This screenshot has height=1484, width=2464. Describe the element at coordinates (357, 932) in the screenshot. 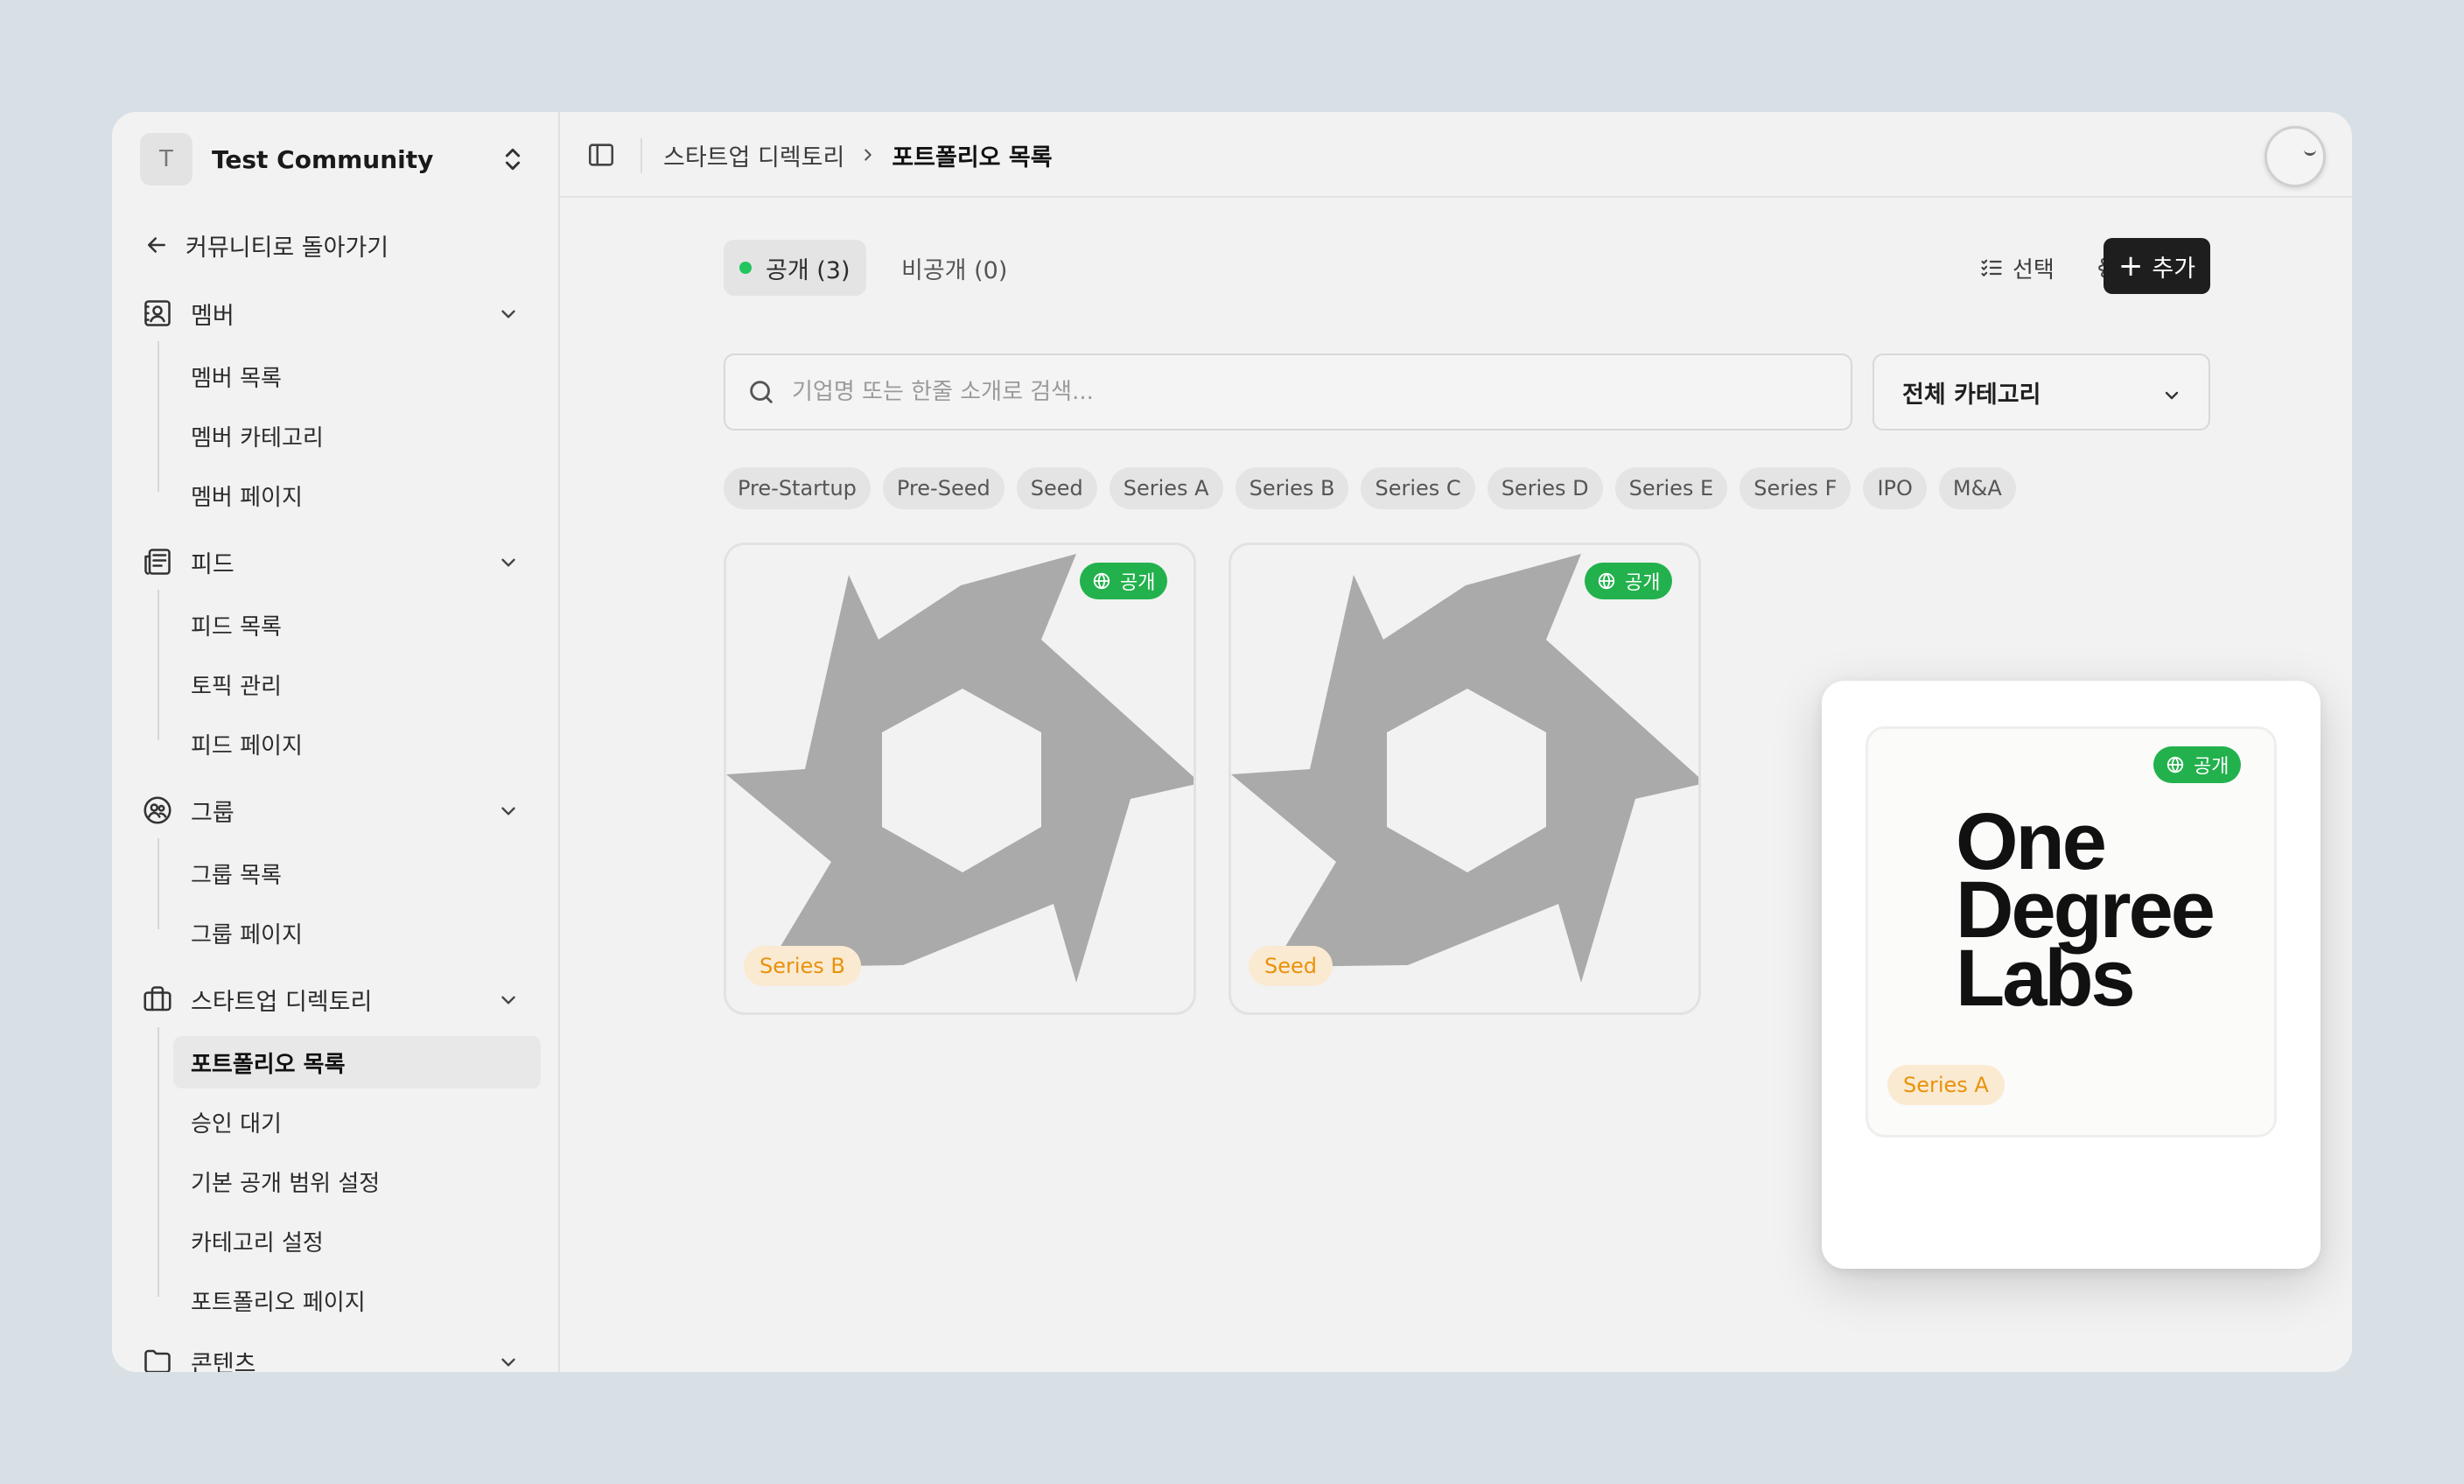

I see `sidebar-item-group-page: 그룹 페이지` at that location.